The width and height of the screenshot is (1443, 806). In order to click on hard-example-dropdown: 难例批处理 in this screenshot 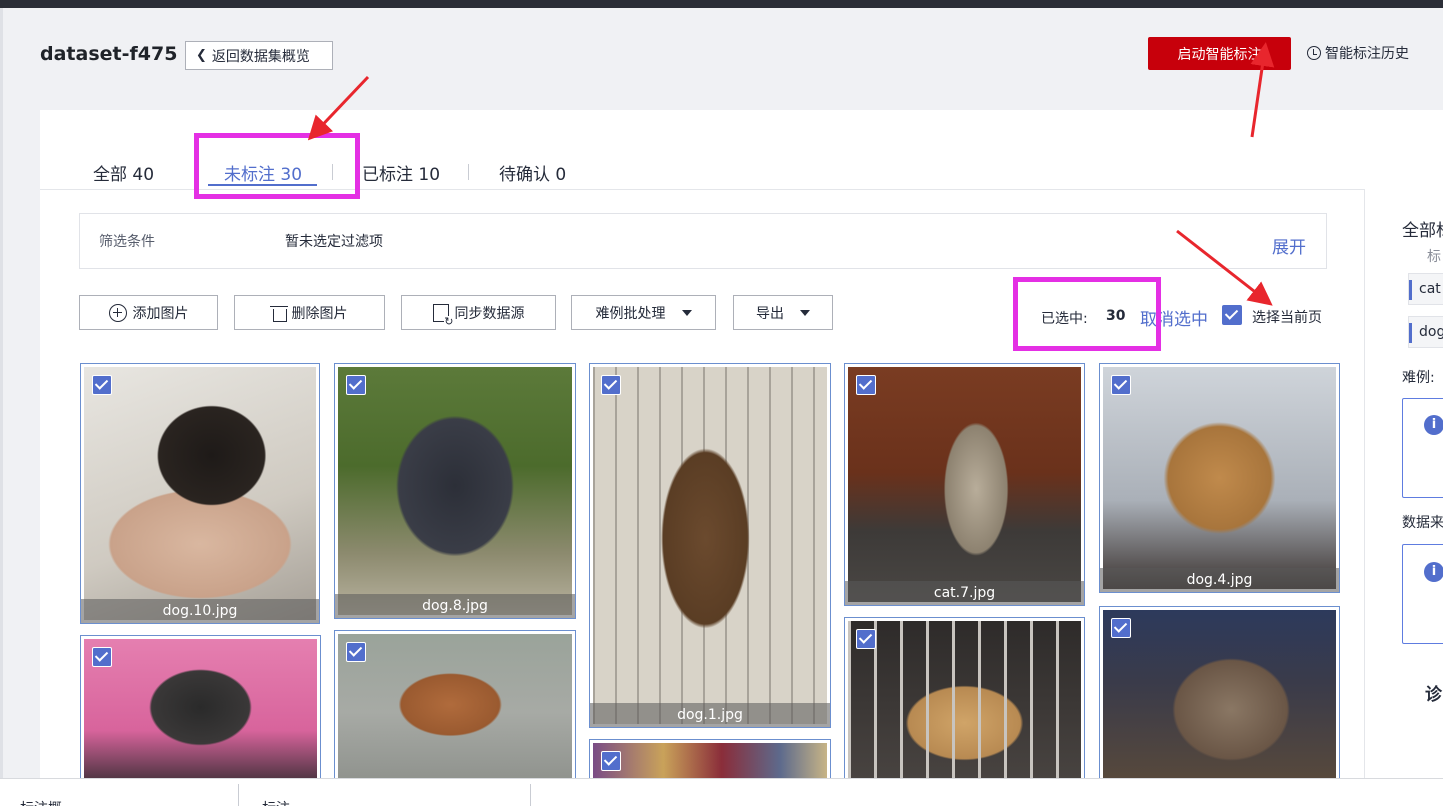, I will do `click(643, 312)`.